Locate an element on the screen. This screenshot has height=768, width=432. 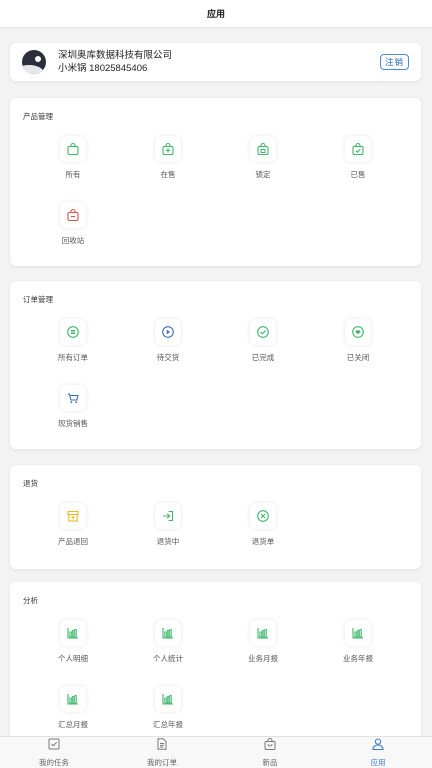
shopping-bag-icon is located at coordinates (270, 746).